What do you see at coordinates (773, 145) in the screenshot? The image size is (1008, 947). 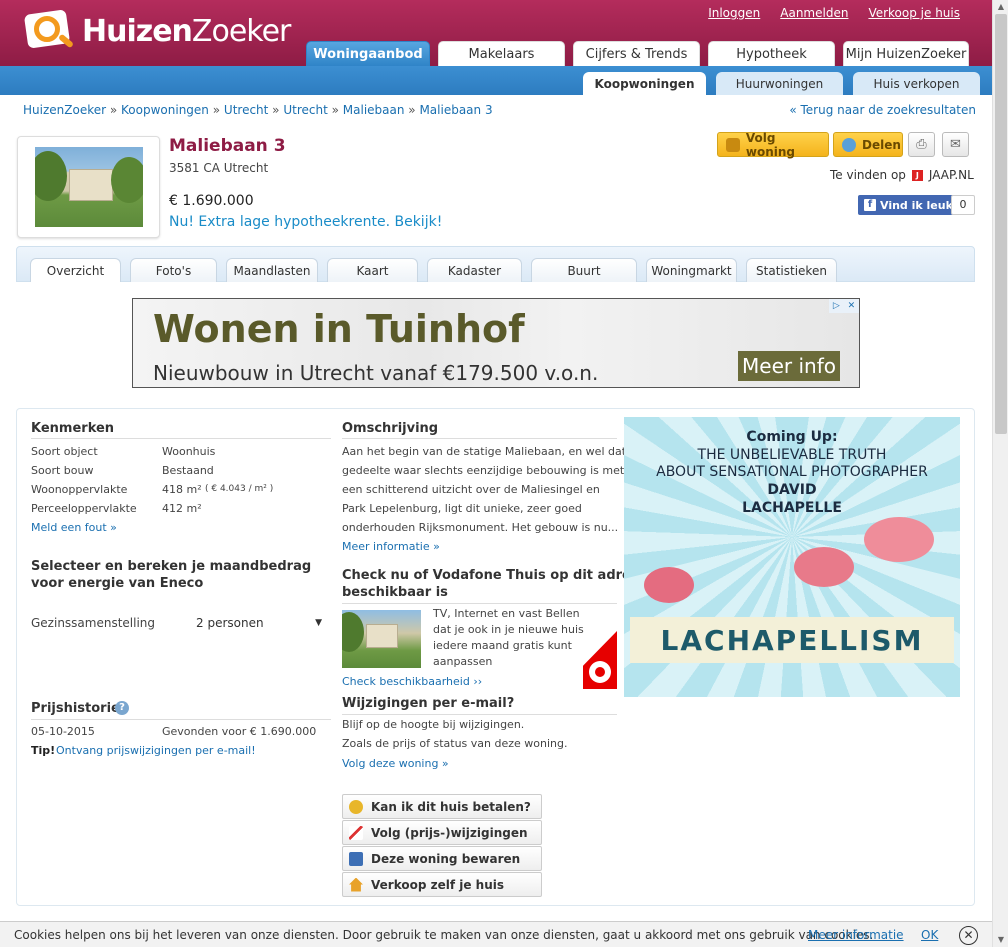 I see `follow-house-button: Volg woning` at bounding box center [773, 145].